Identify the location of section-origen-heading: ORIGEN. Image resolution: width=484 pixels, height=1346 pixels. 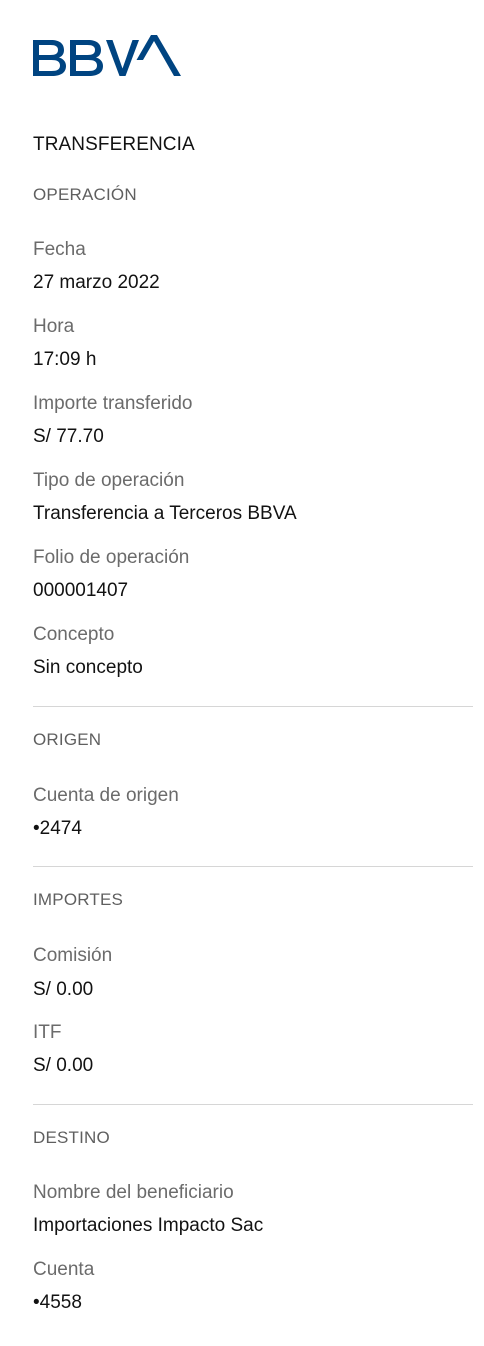
(67, 739).